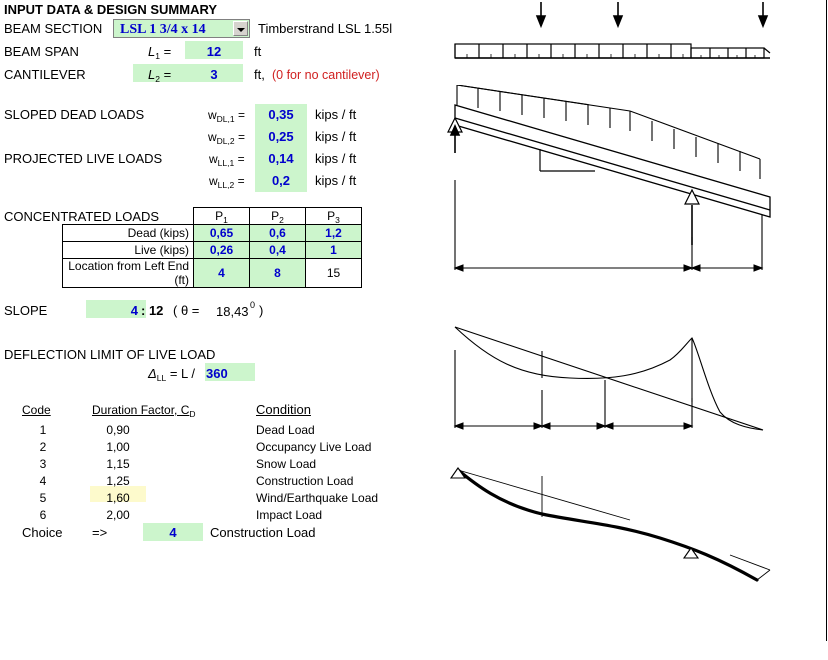 The width and height of the screenshot is (828, 660). What do you see at coordinates (128, 216) in the screenshot?
I see `header-spacer` at bounding box center [128, 216].